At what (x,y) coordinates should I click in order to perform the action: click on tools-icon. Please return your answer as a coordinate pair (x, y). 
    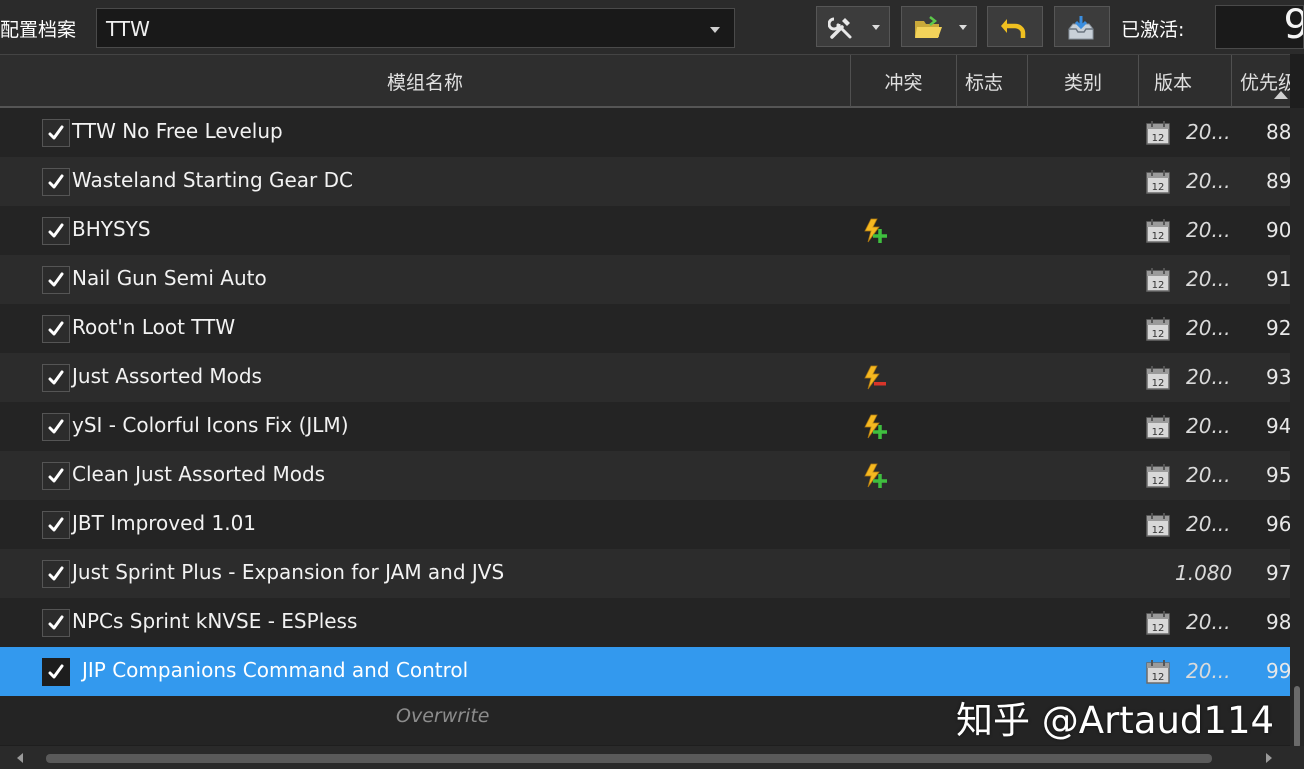
    Looking at the image, I should click on (840, 28).